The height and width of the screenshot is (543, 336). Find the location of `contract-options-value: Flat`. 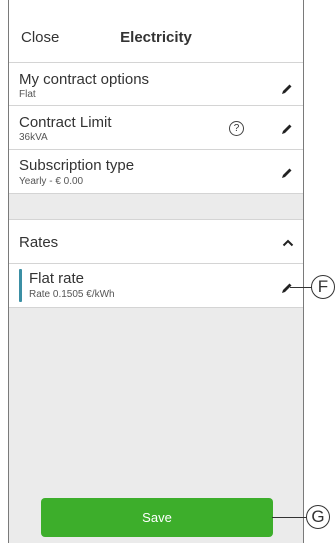

contract-options-value: Flat is located at coordinates (27, 94).